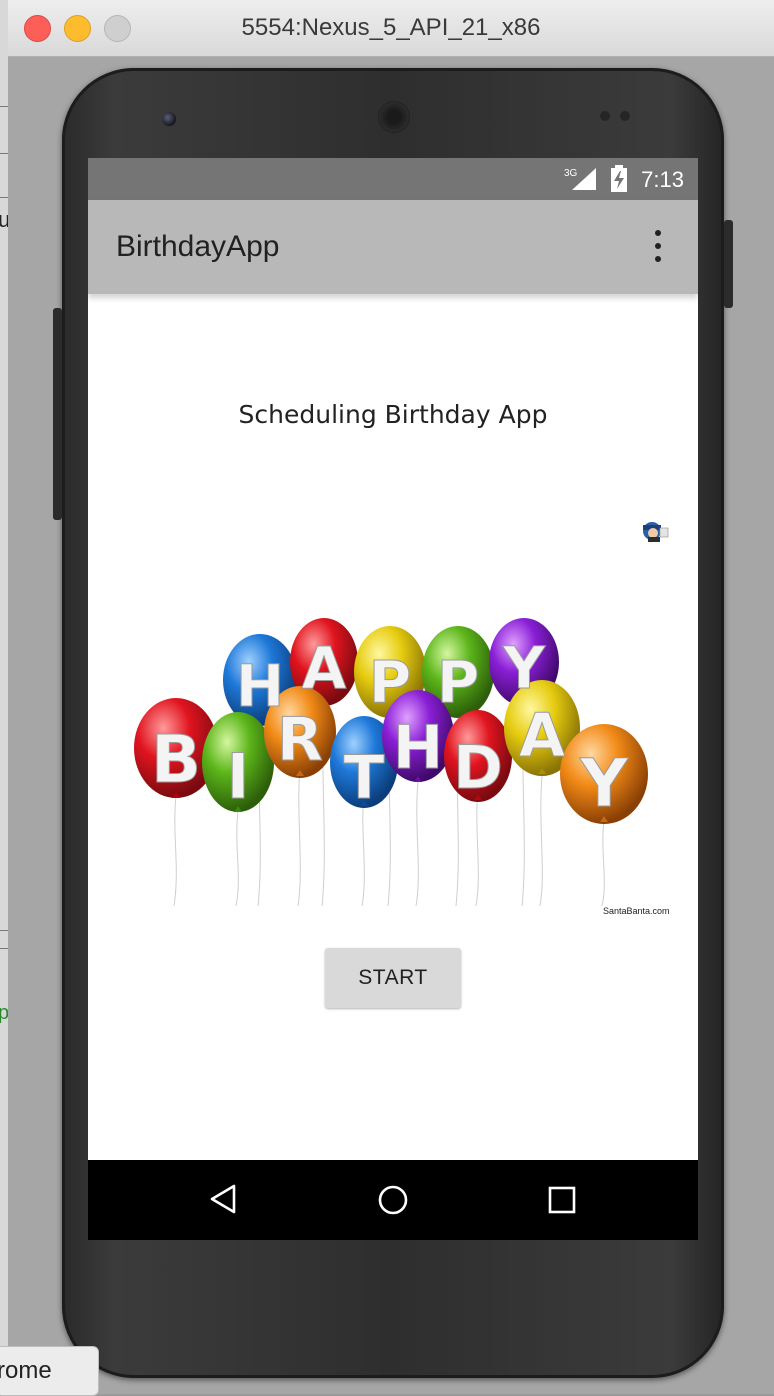 This screenshot has height=1396, width=774. What do you see at coordinates (662, 179) in the screenshot?
I see `status-time: 7:13` at bounding box center [662, 179].